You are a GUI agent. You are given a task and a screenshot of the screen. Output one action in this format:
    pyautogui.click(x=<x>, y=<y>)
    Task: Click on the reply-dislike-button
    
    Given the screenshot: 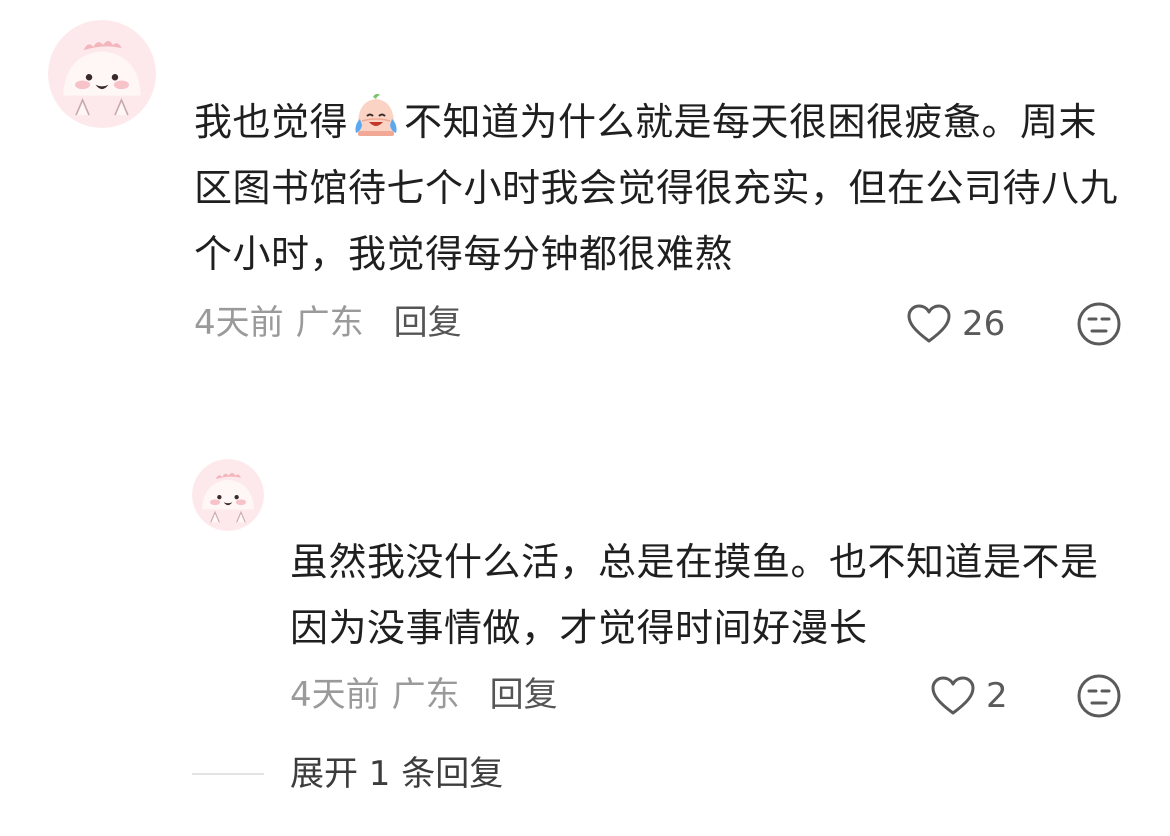 What is the action you would take?
    pyautogui.click(x=1099, y=696)
    